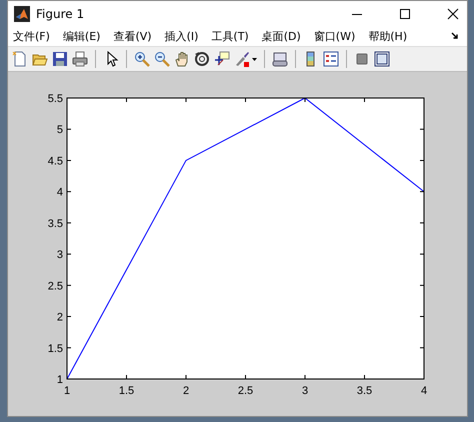 This screenshot has height=422, width=474. I want to click on x-tick-label: 3, so click(305, 391).